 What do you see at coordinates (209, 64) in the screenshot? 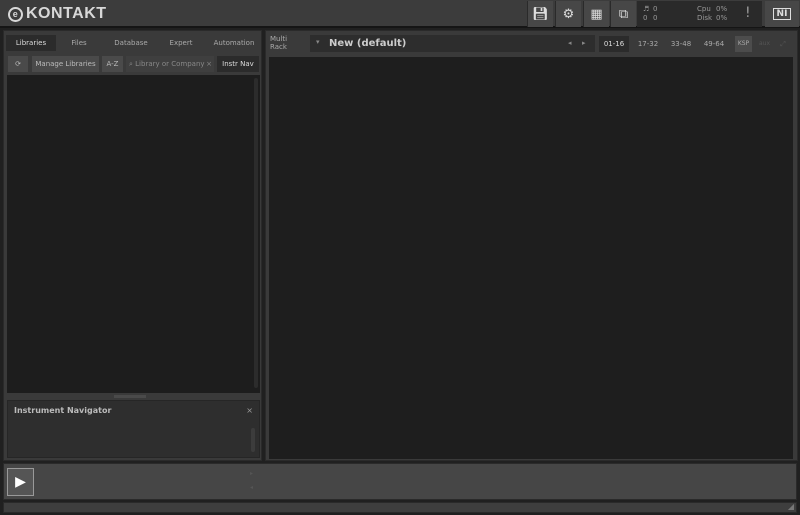
I see `clear-search-icon: ×` at bounding box center [209, 64].